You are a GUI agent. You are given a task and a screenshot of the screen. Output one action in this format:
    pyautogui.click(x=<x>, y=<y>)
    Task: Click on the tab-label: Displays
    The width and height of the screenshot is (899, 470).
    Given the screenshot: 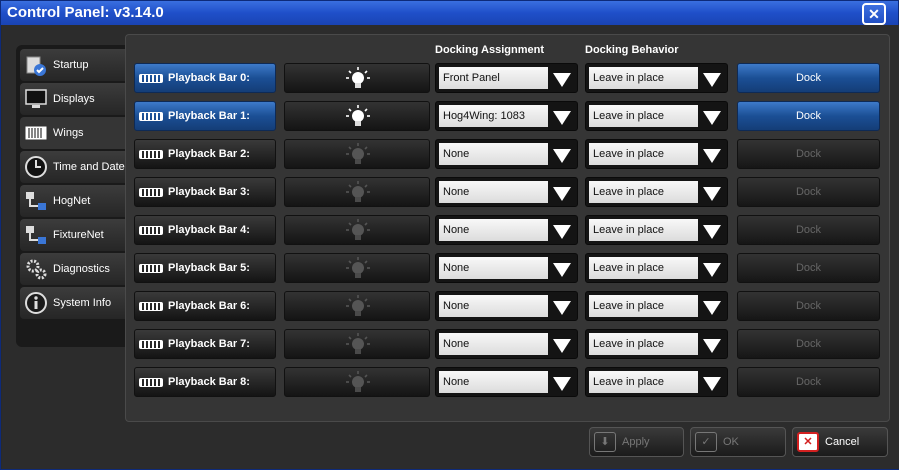 What is the action you would take?
    pyautogui.click(x=74, y=99)
    